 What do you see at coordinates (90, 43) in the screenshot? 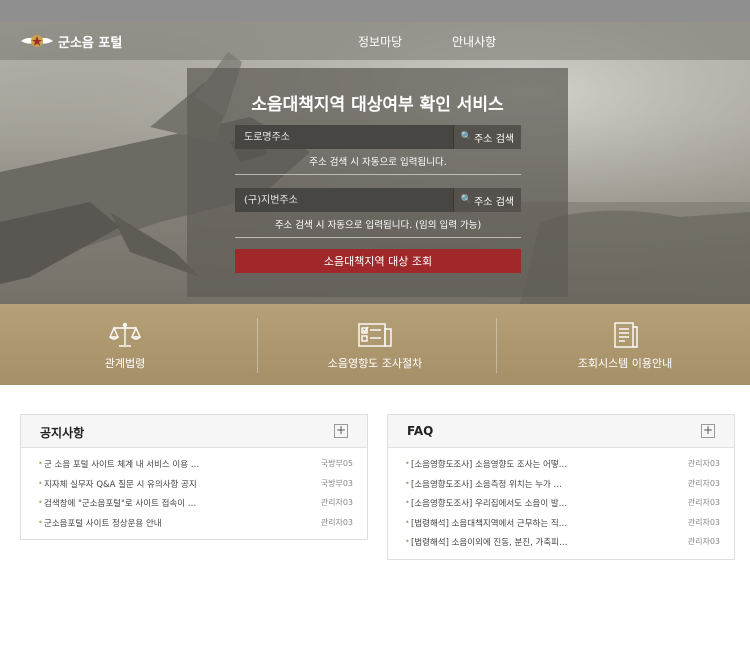
I see `logo-text: 군소음 포털` at bounding box center [90, 43].